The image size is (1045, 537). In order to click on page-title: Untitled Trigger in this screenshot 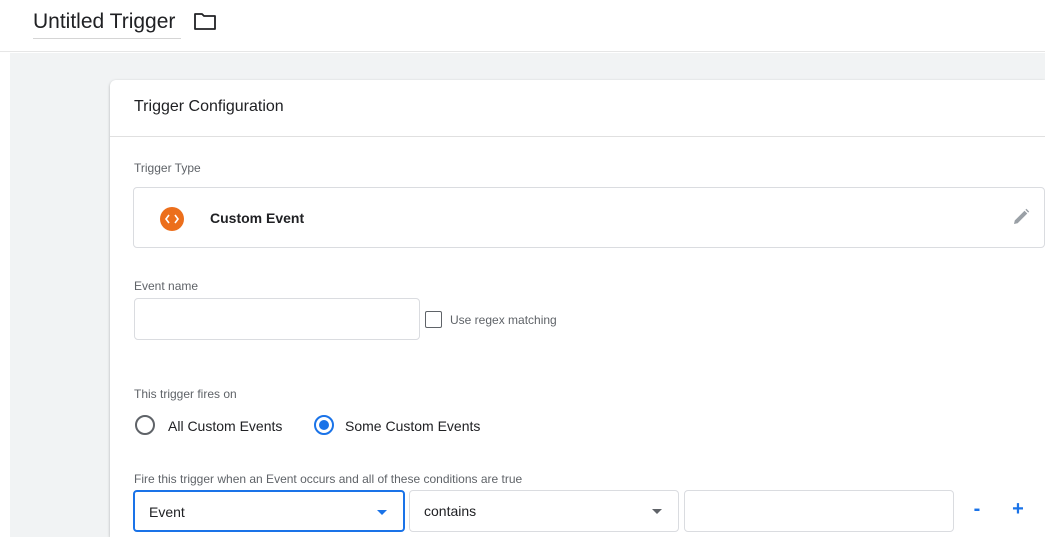, I will do `click(104, 22)`.